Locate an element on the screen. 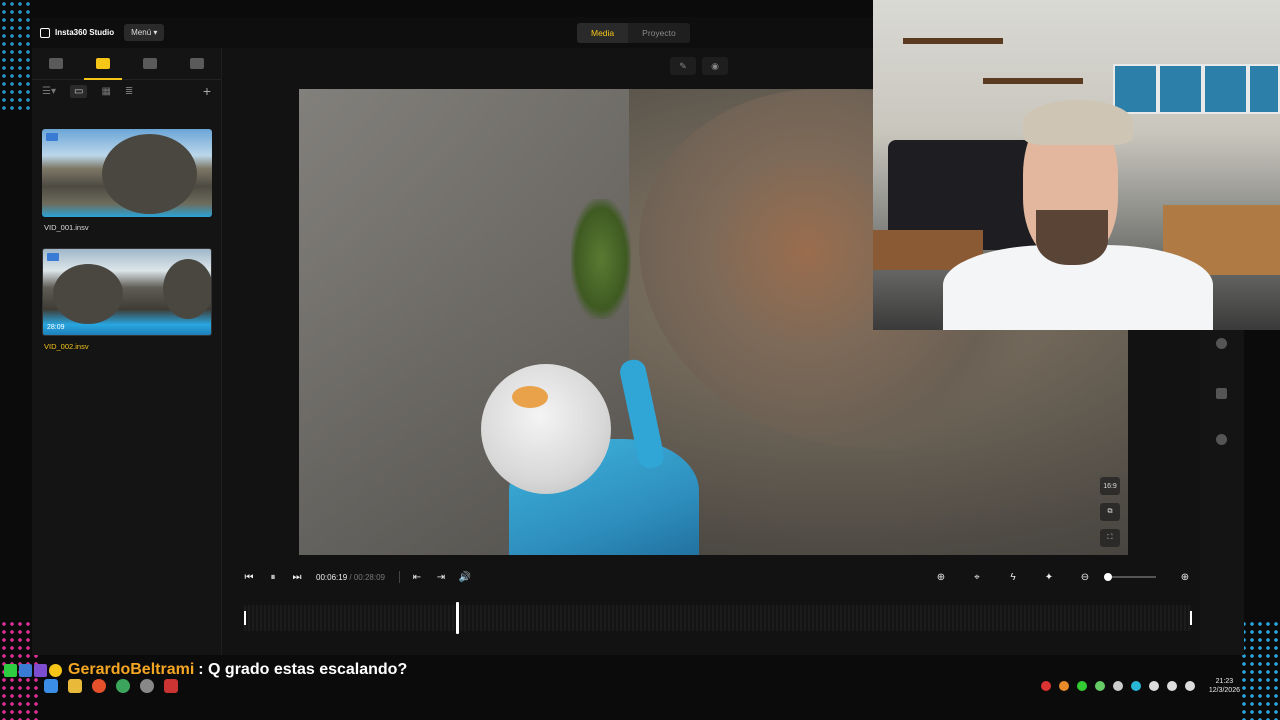  info-icon is located at coordinates (1221, 439).